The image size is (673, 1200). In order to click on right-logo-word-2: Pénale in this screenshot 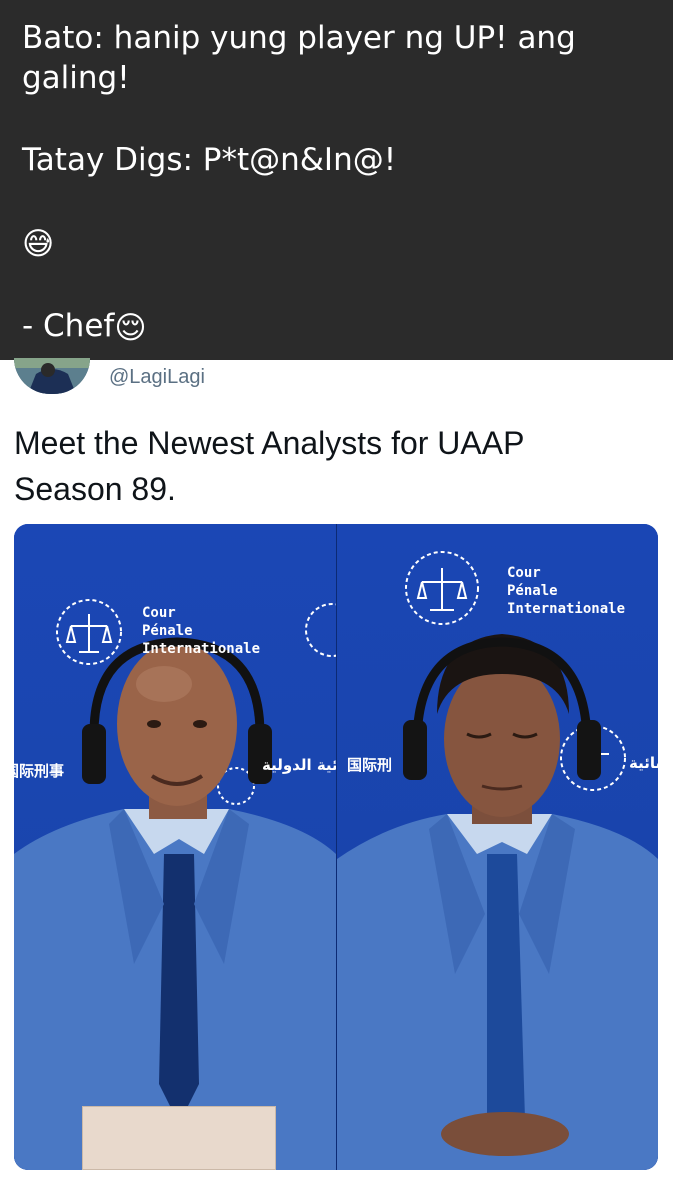, I will do `click(532, 591)`.